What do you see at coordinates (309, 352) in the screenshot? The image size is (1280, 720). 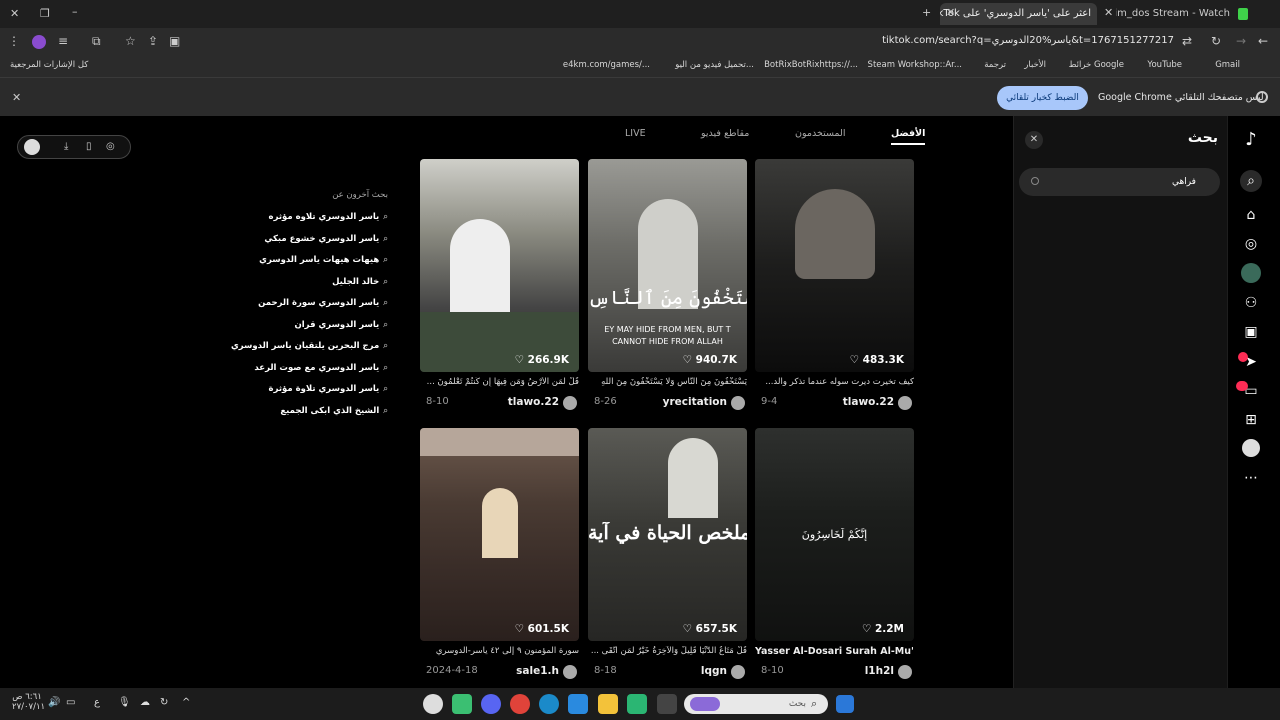 I see `related-item: ⌕مرج البحرين يلتقيان ياسر الدوسري` at bounding box center [309, 352].